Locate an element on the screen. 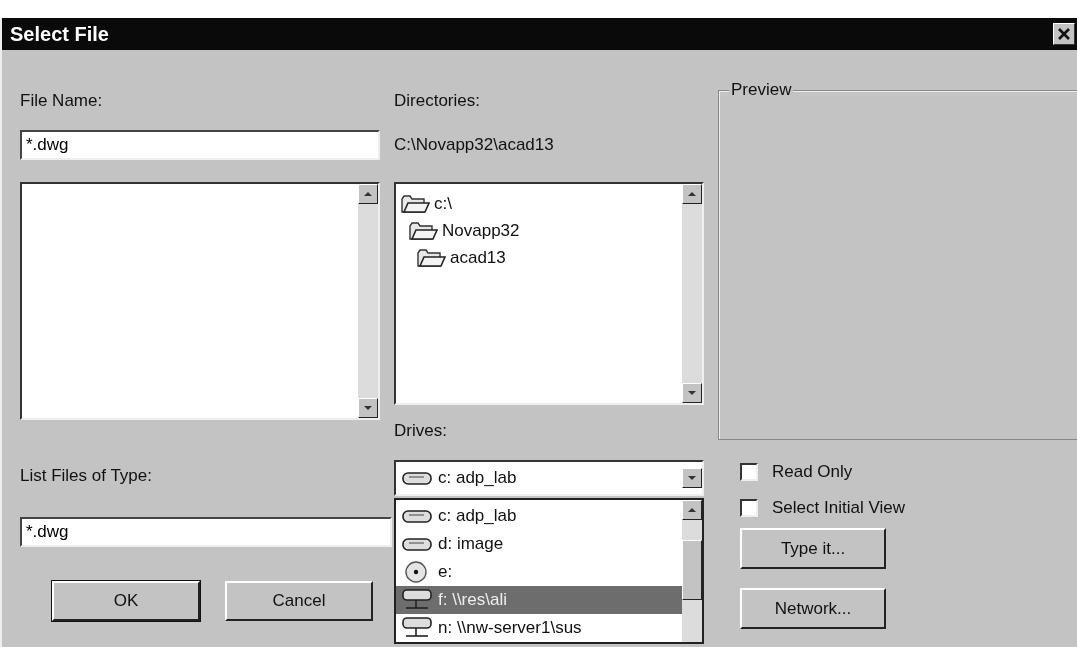 The width and height of the screenshot is (1077, 647). file-name-field: *.dwg is located at coordinates (200, 145).